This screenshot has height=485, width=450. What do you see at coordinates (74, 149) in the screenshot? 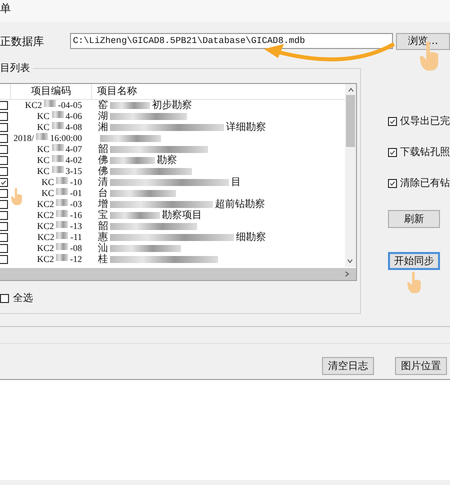
I see `table-cell-text: 4-07` at bounding box center [74, 149].